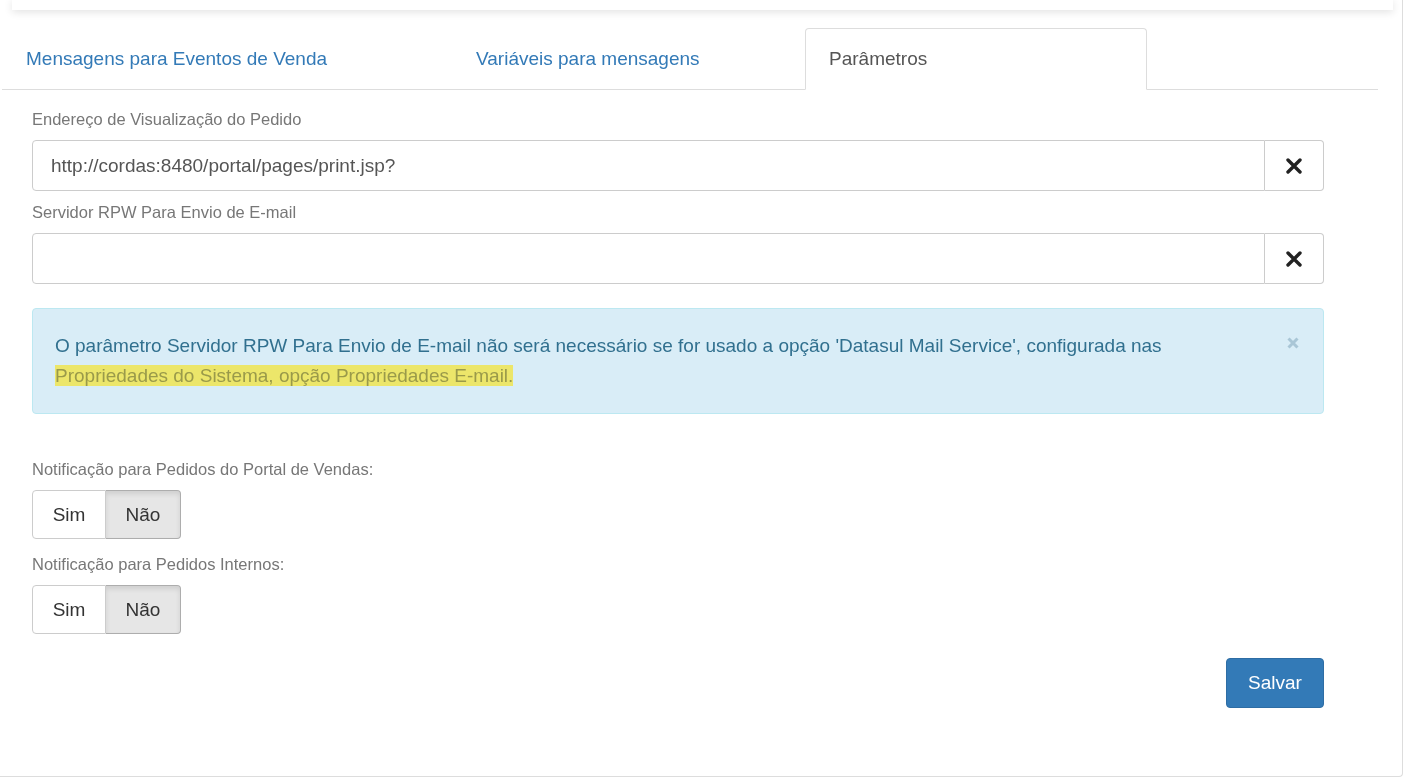 The width and height of the screenshot is (1405, 778). I want to click on field-label: Servidor RPW Para Envio de E-mail, so click(165, 212).